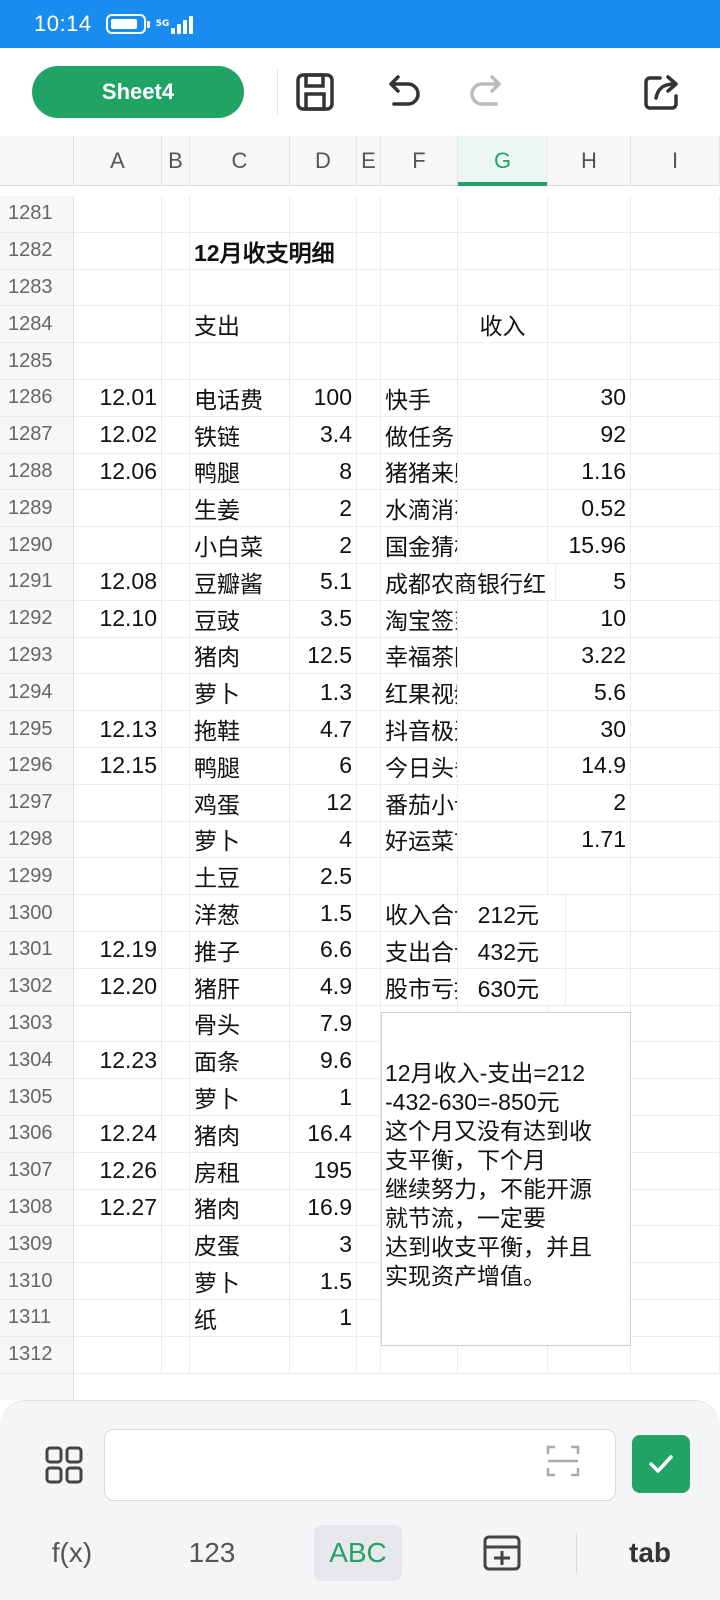  I want to click on cell-d: 7.9, so click(323, 1024).